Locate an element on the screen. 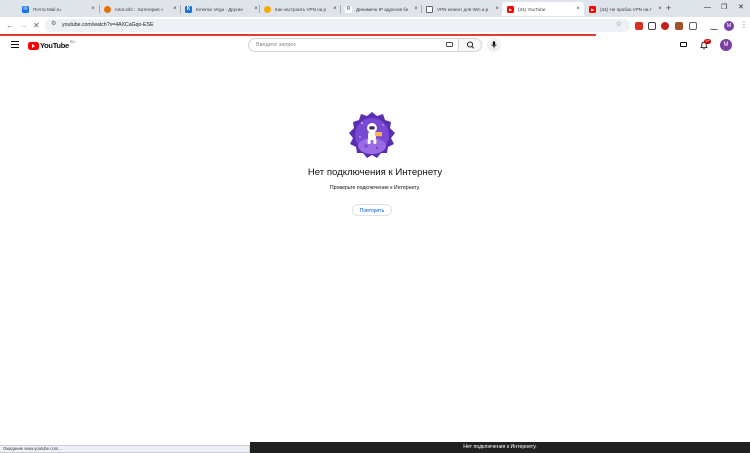 This screenshot has height=453, width=750. tab-title: VPN клиент для Win и р is located at coordinates (463, 9).